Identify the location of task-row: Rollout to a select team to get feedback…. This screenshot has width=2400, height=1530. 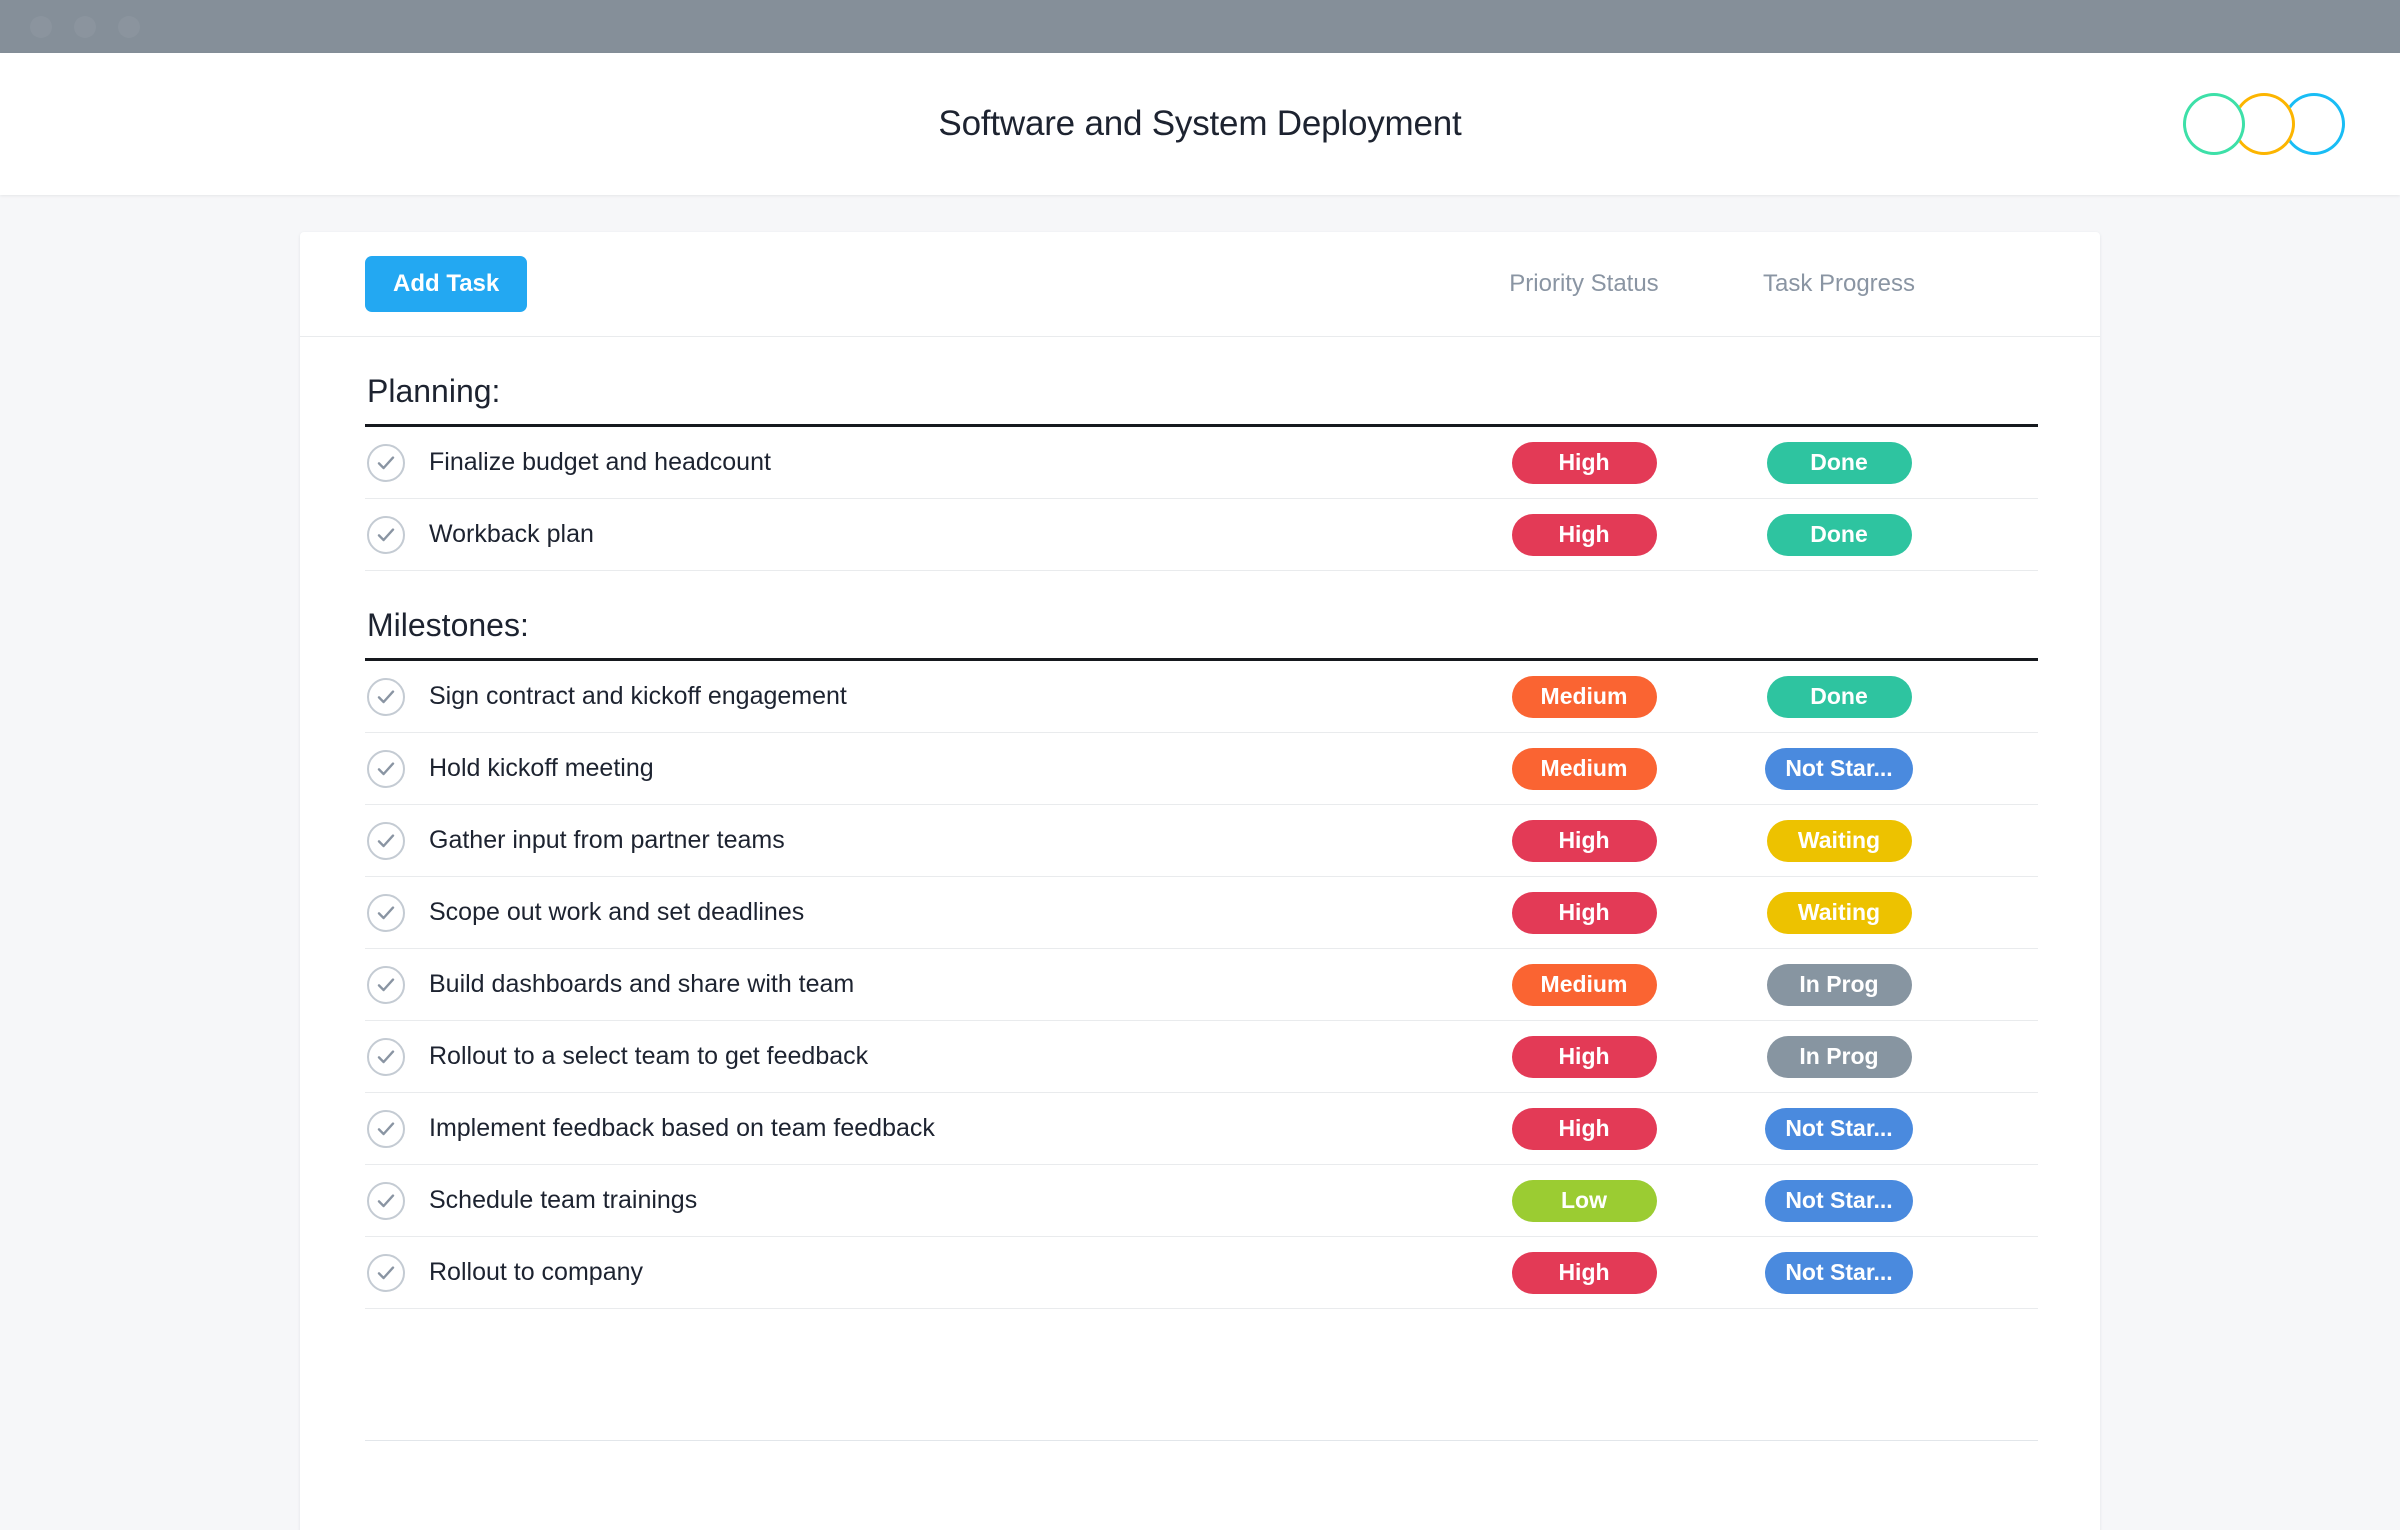
(1201, 1057).